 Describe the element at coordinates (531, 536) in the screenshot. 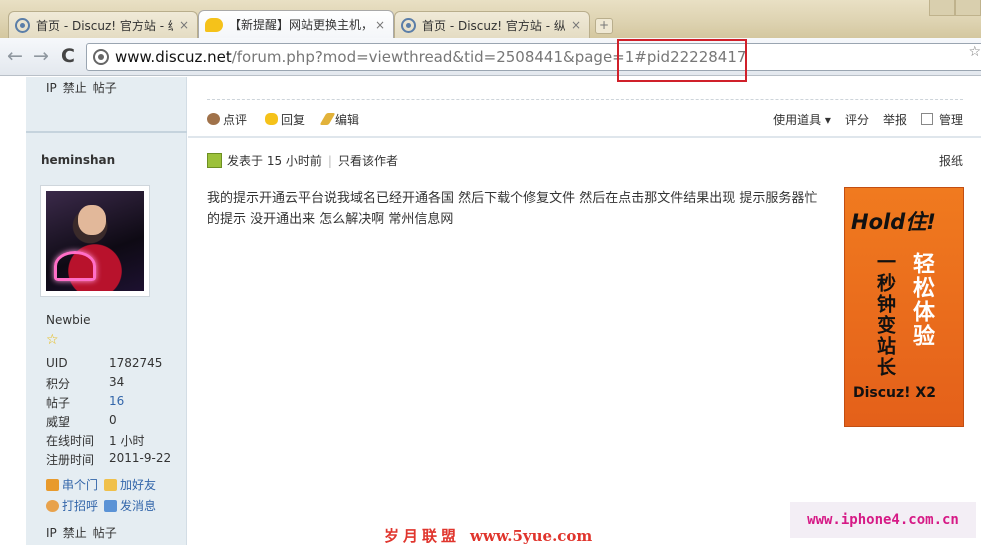

I see `watermark-site: www.5yue.com` at that location.